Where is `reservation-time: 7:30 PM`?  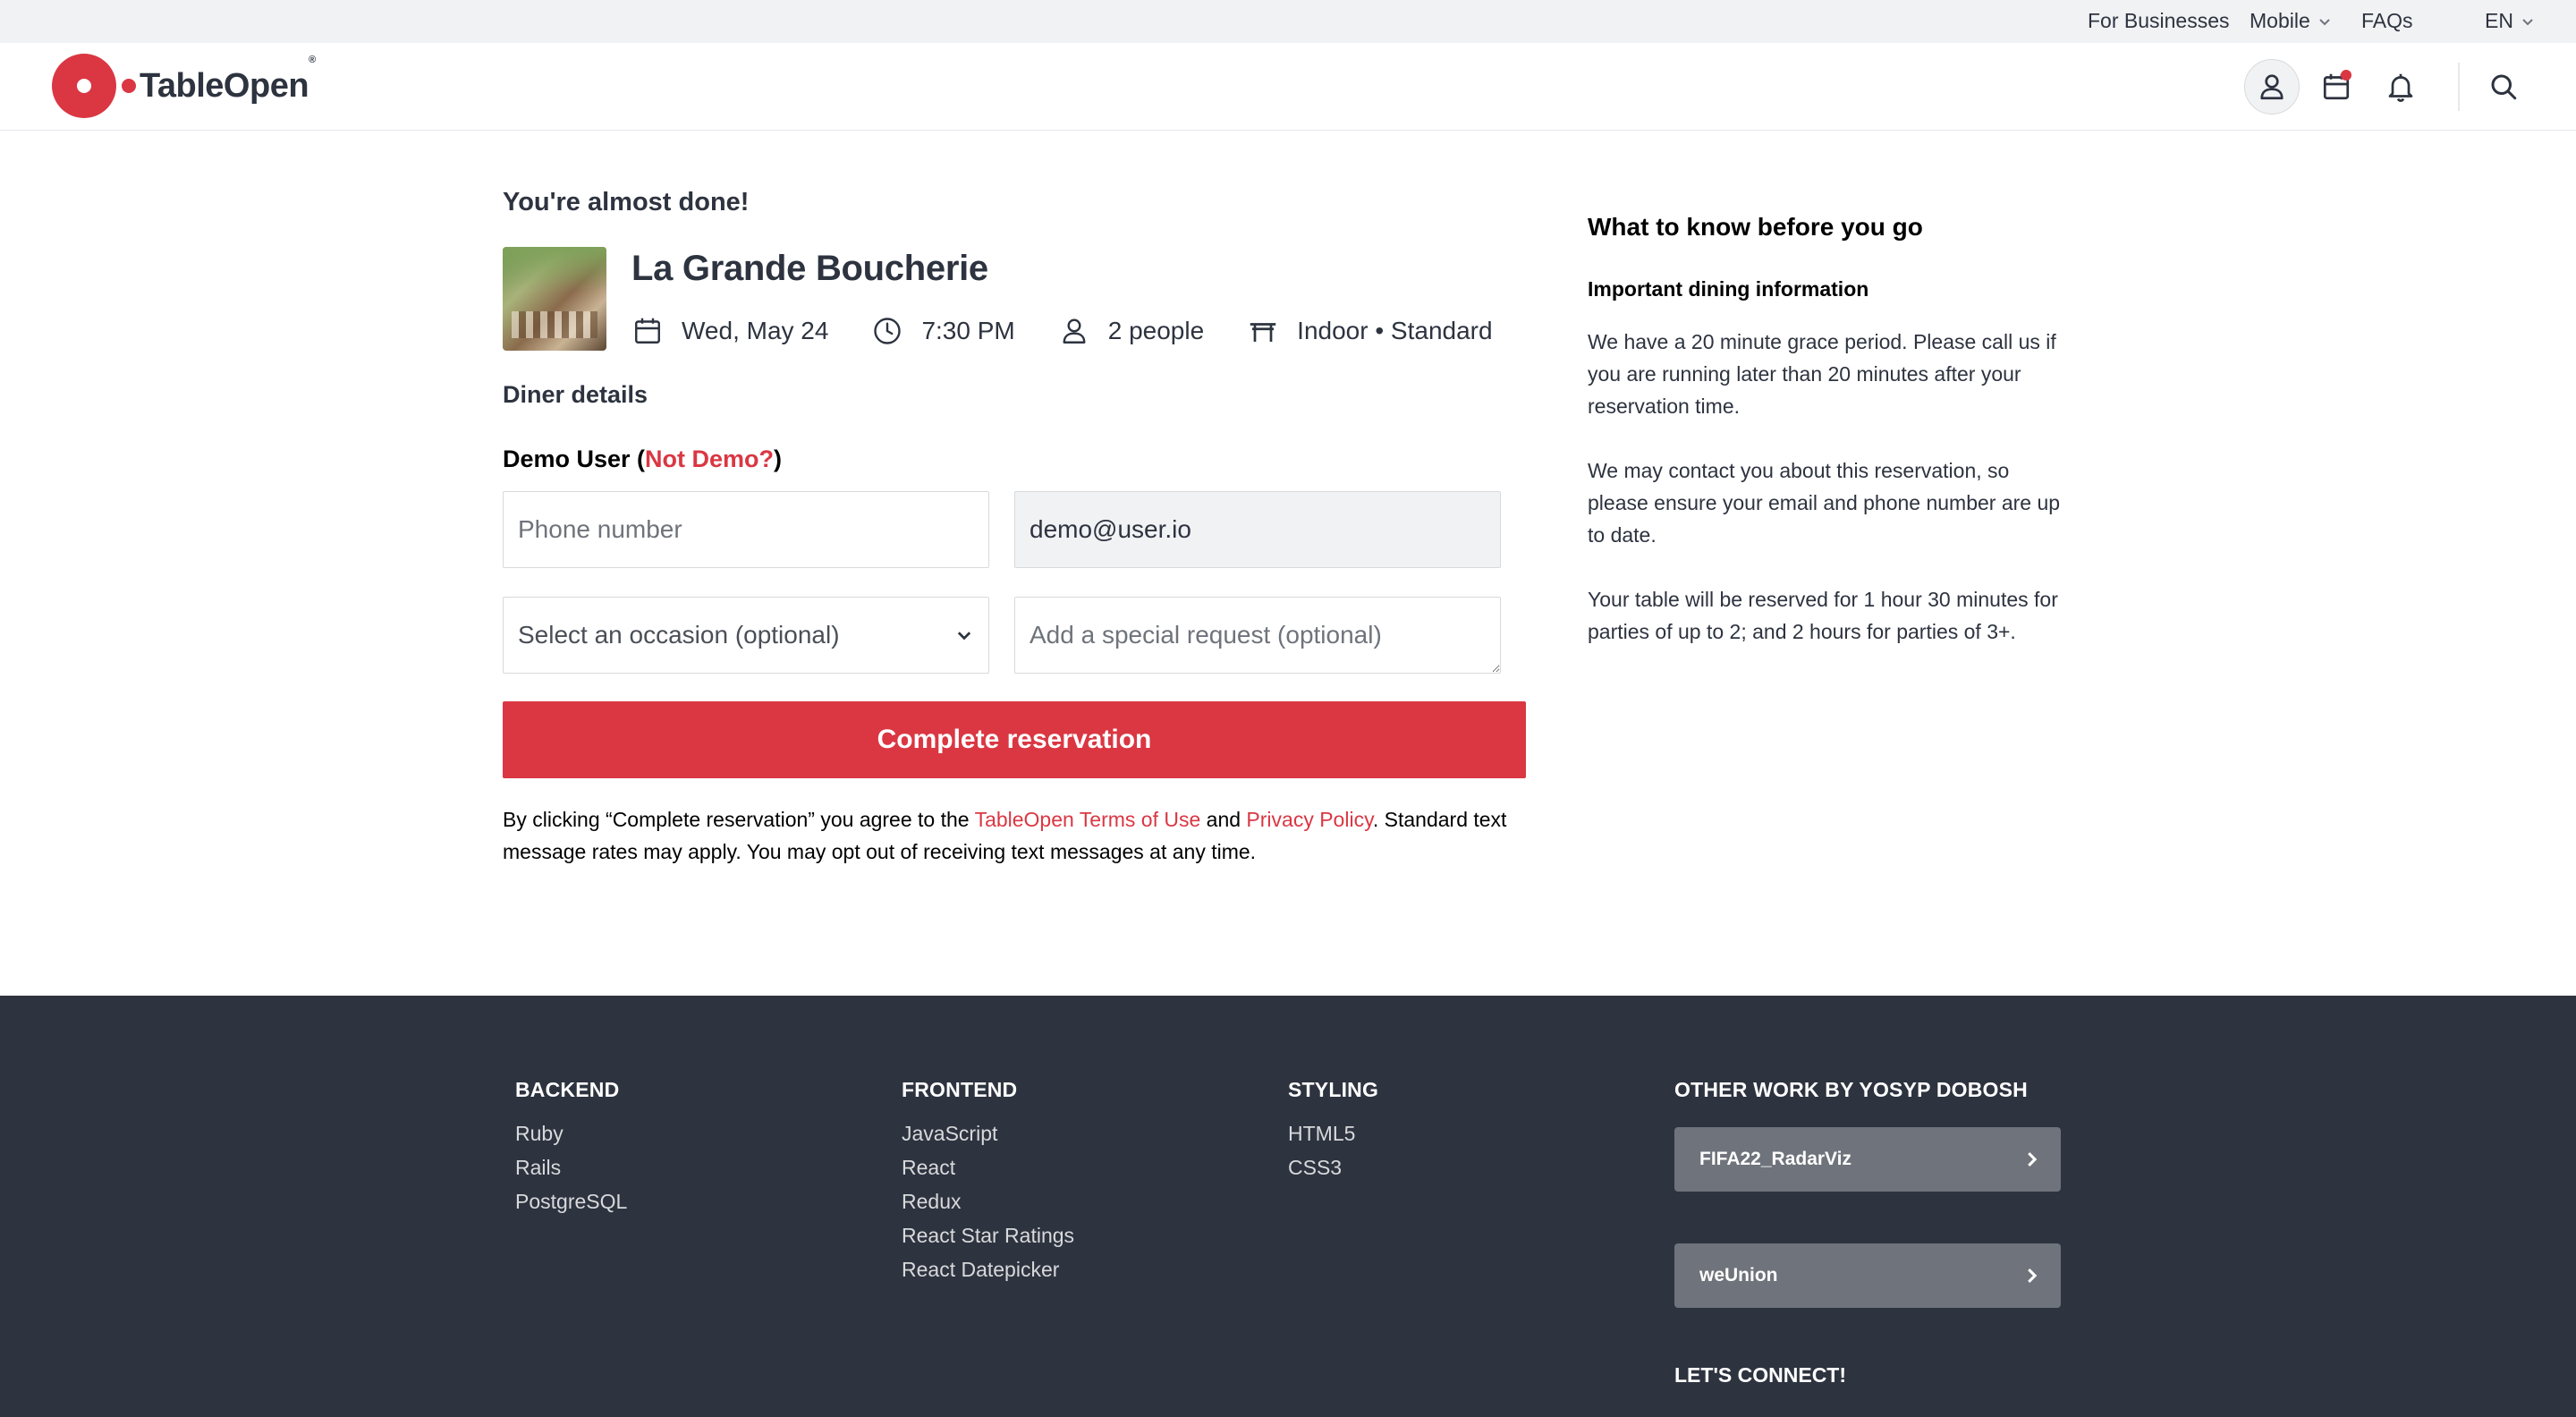 reservation-time: 7:30 PM is located at coordinates (943, 331).